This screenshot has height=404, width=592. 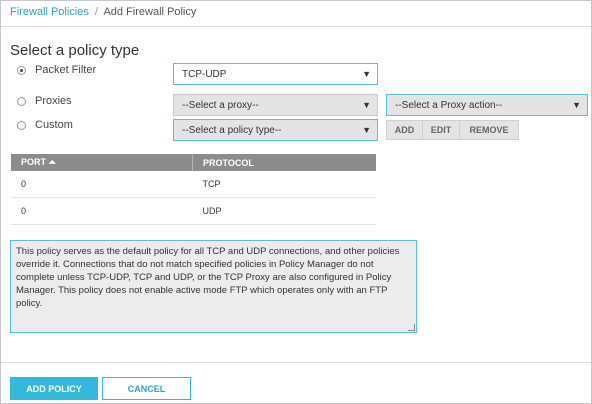 I want to click on radio-label-packet-filter: Packet Filter, so click(x=66, y=70).